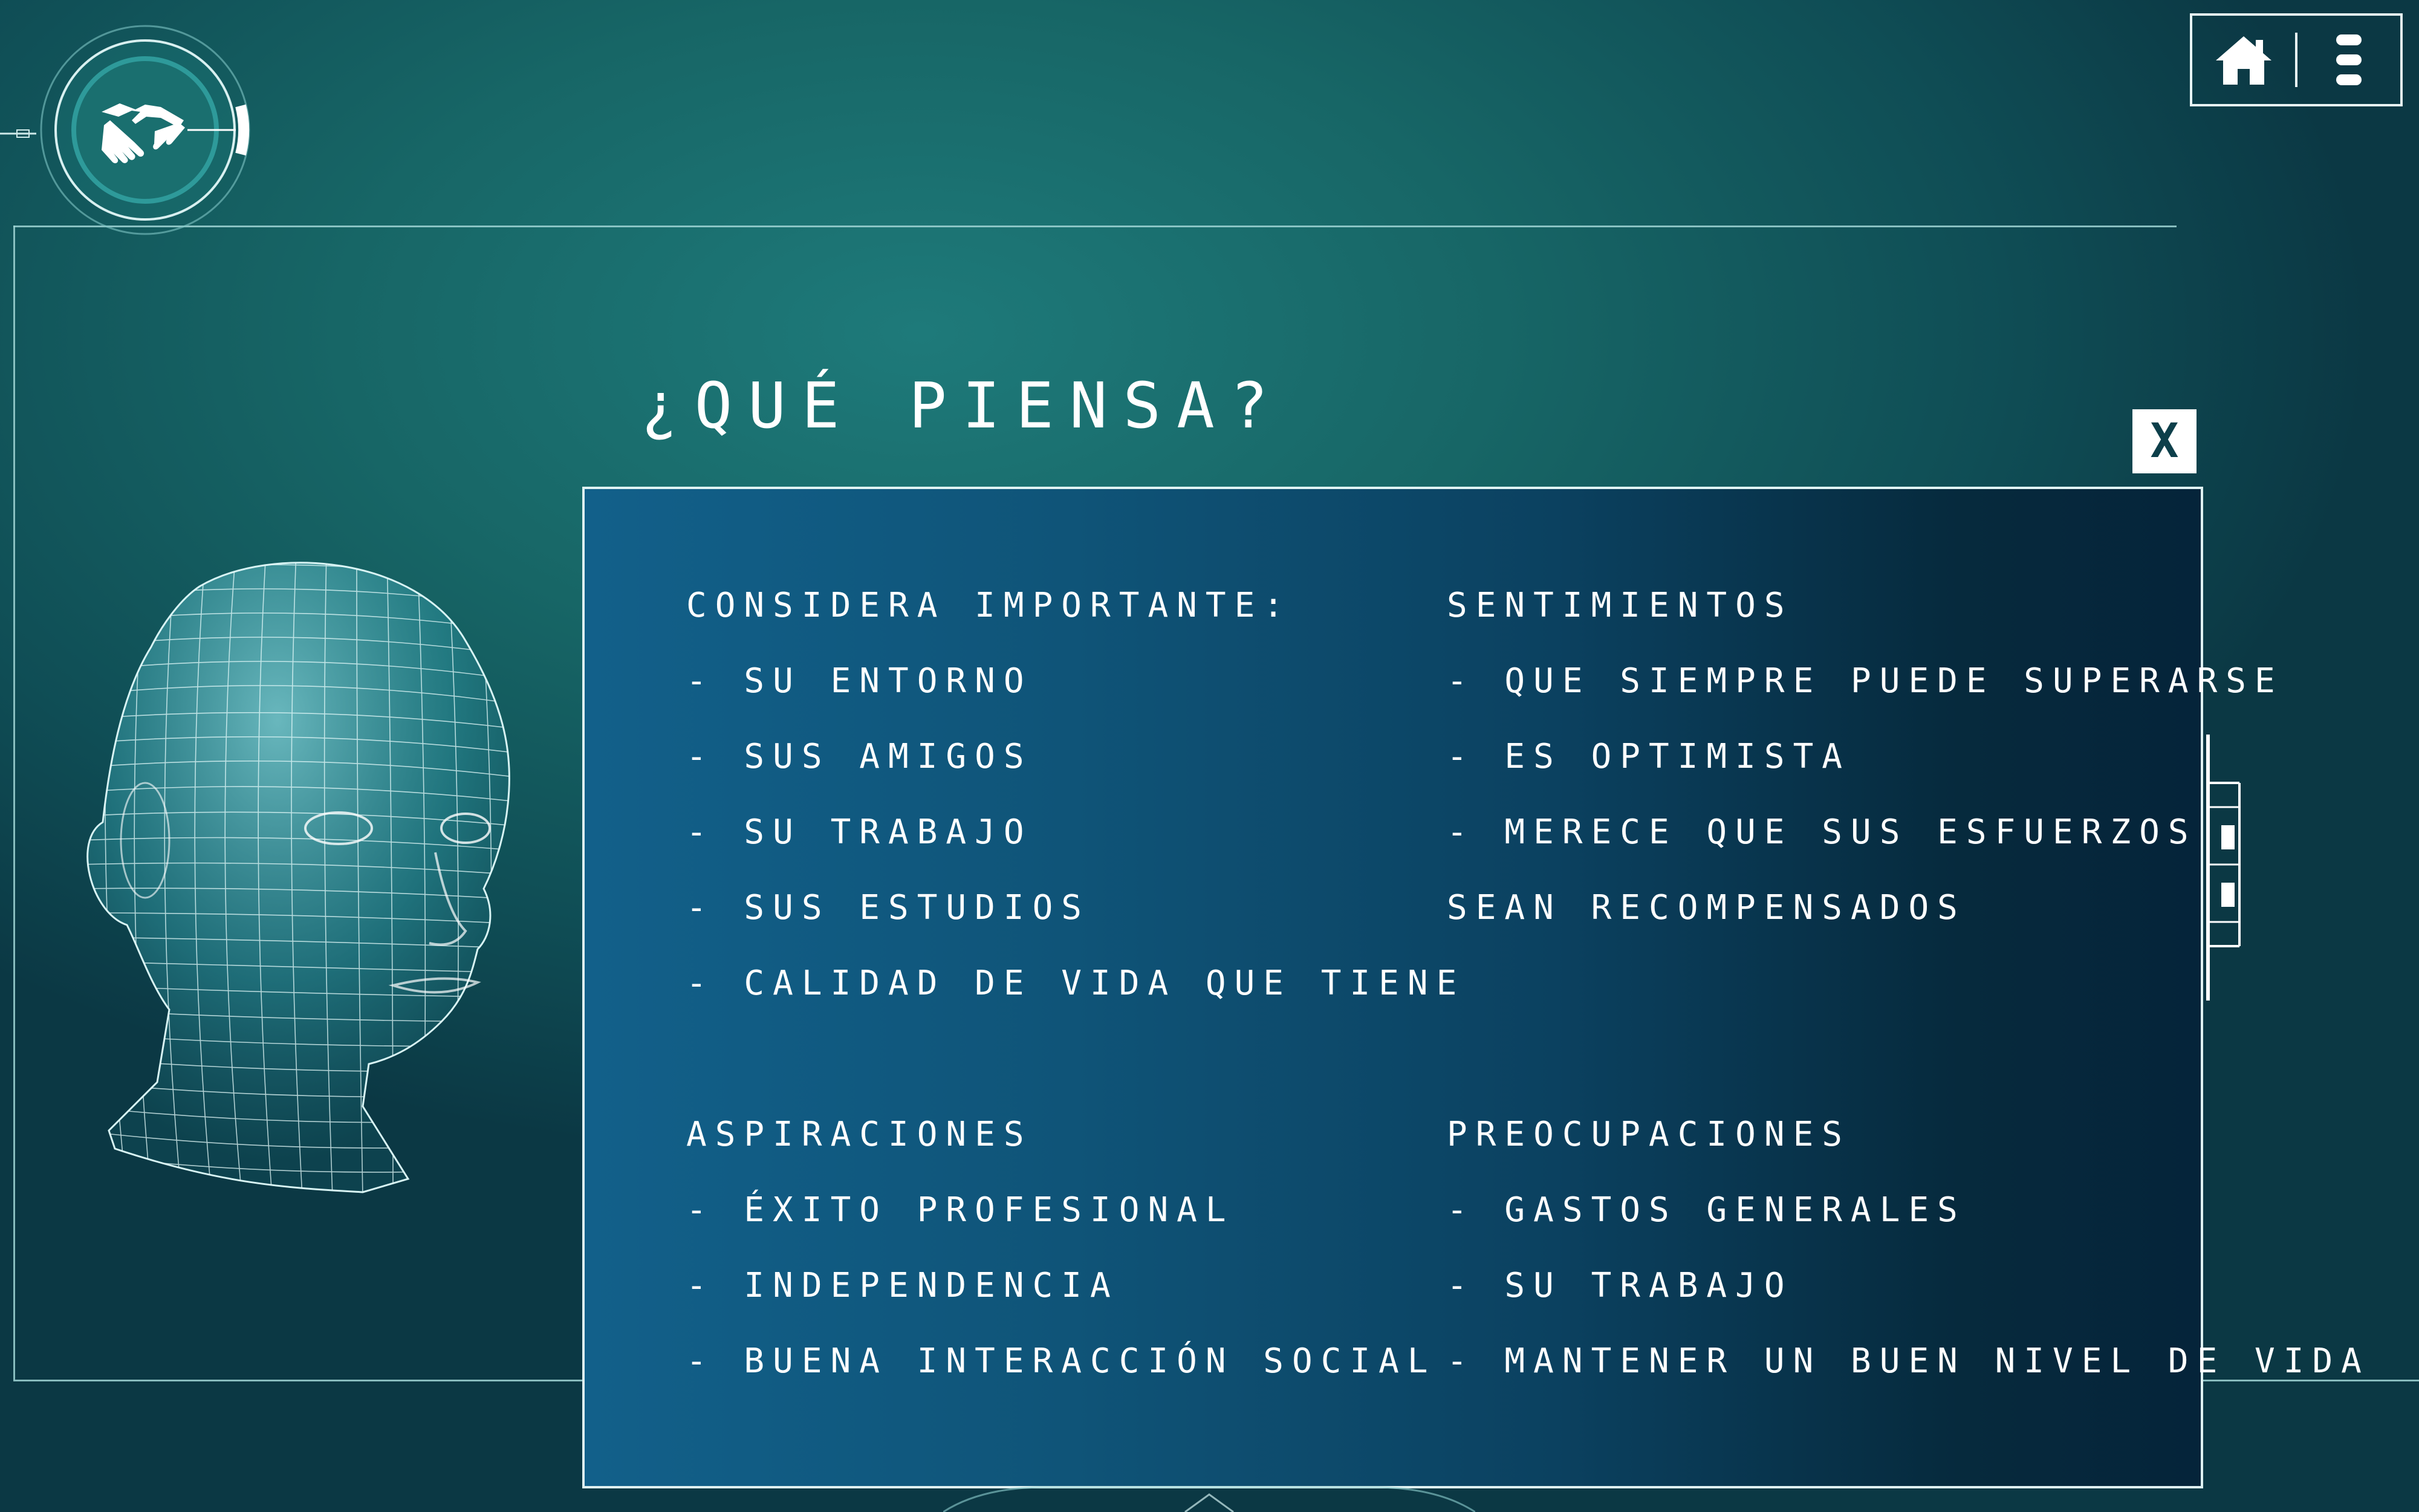 This screenshot has height=1512, width=2419. Describe the element at coordinates (1822, 832) in the screenshot. I see `list-item: - MERECE QUE SUS ESFUERZOS` at that location.